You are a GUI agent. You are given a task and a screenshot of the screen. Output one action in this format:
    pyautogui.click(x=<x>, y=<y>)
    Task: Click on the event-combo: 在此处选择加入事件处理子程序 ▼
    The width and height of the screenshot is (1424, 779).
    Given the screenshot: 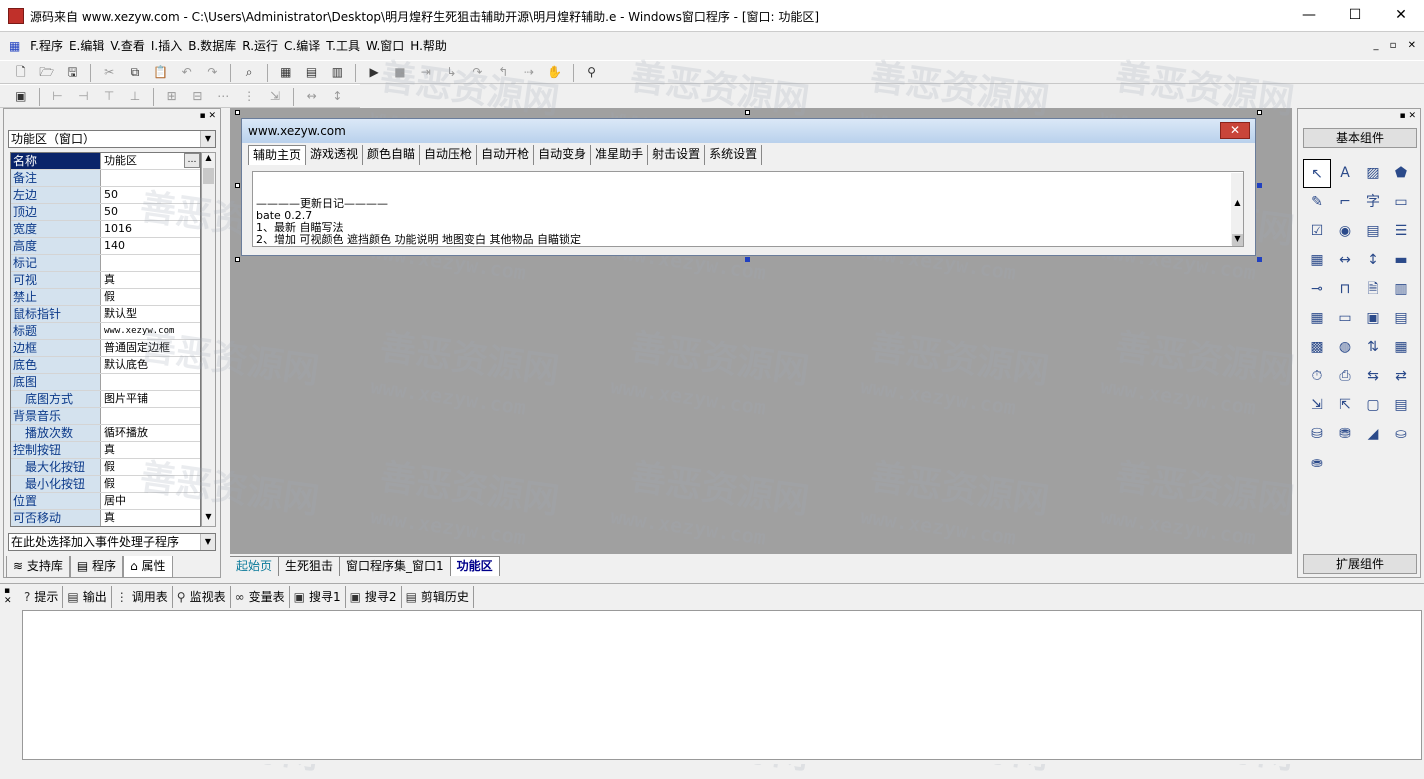 What is the action you would take?
    pyautogui.click(x=112, y=542)
    